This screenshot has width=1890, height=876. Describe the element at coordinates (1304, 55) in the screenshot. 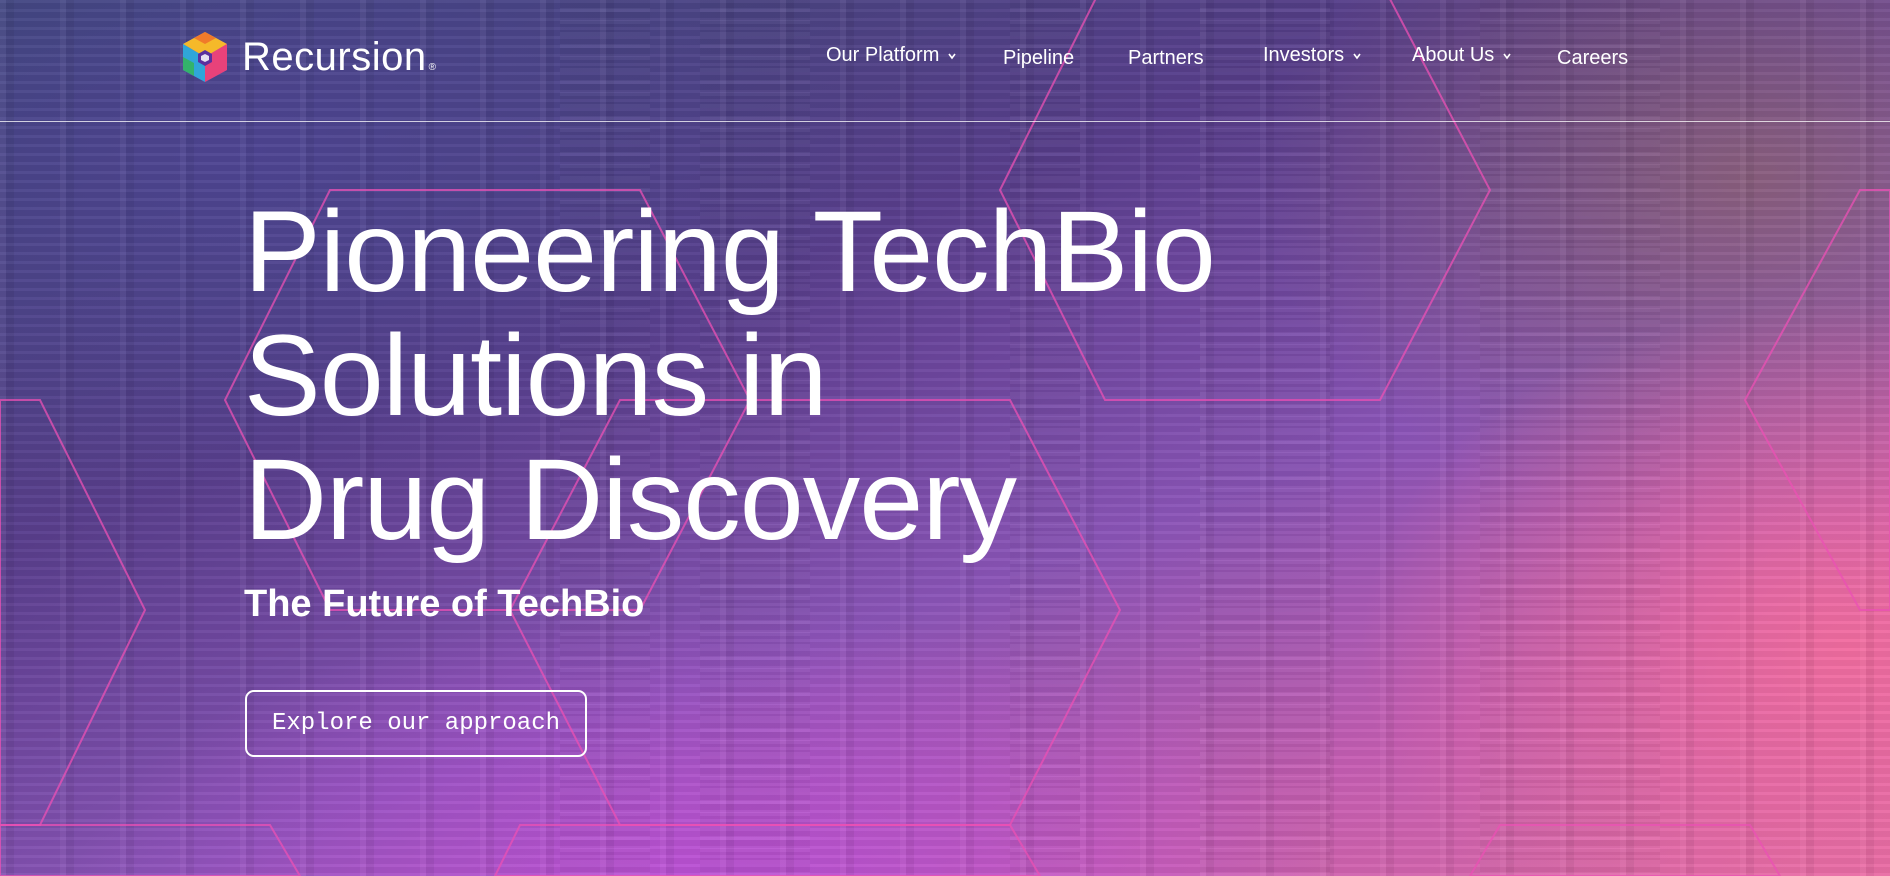

I see `nav-item-label: Investors` at that location.